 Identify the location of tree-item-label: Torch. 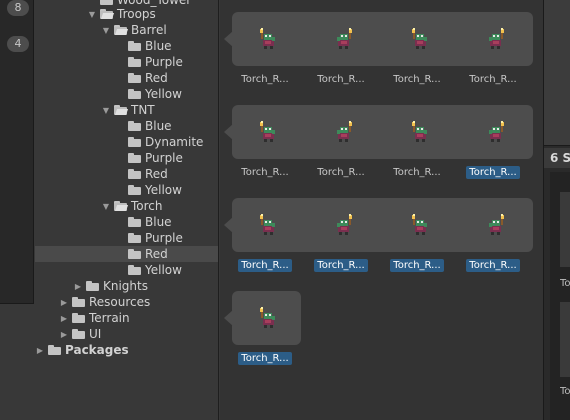
(147, 206).